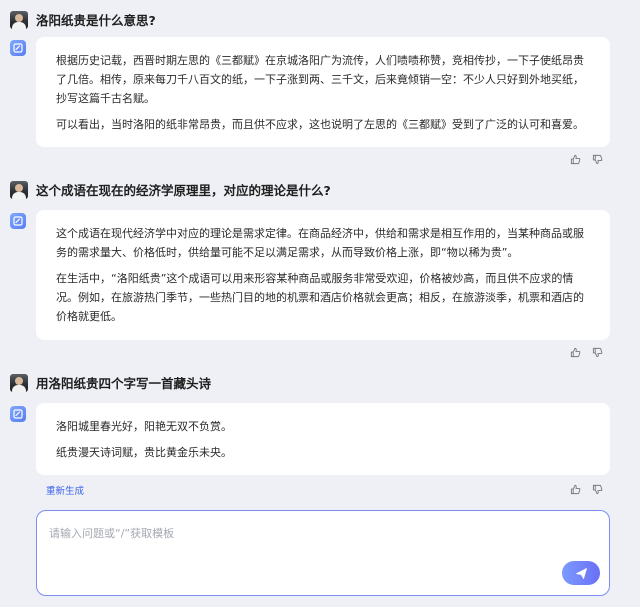  What do you see at coordinates (96, 20) in the screenshot?
I see `user-question-text: 洛阳纸贵是什么意思?` at bounding box center [96, 20].